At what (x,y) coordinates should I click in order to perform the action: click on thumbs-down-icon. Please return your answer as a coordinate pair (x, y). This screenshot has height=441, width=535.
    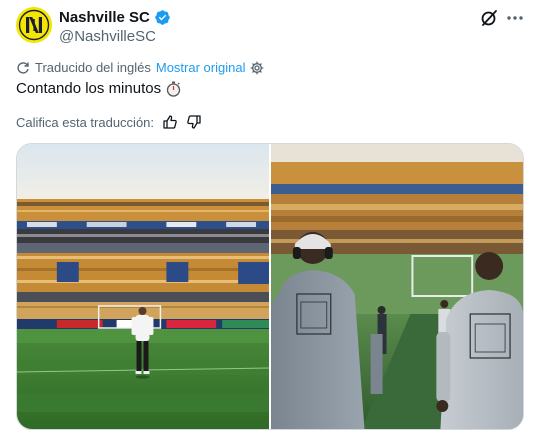
    Looking at the image, I should click on (194, 122).